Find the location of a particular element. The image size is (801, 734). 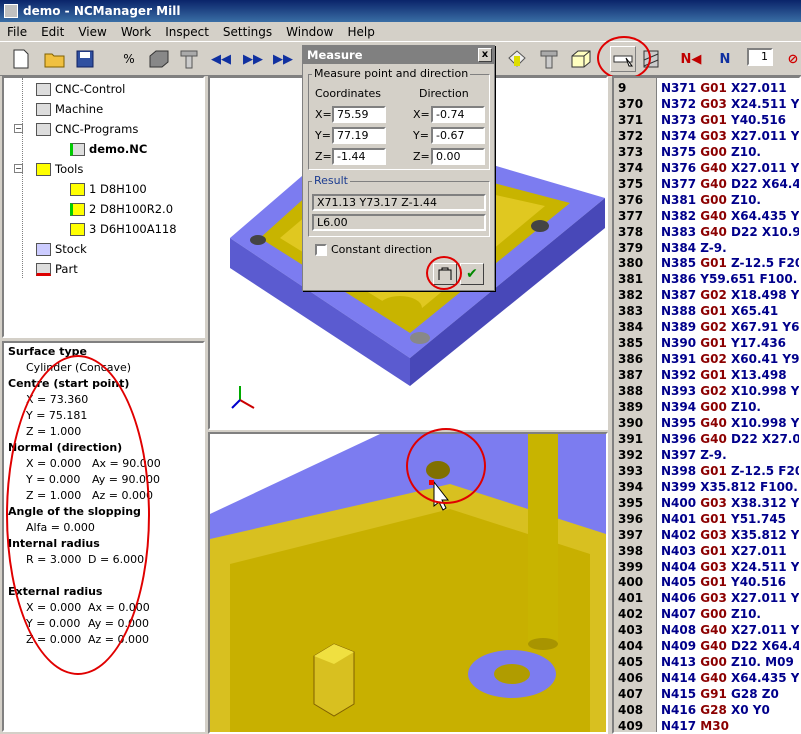

wireframe-box-icon is located at coordinates (581, 59).